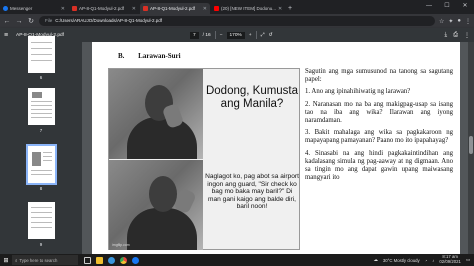 The height and width of the screenshot is (266, 474). I want to click on edge-icon, so click(111, 260).